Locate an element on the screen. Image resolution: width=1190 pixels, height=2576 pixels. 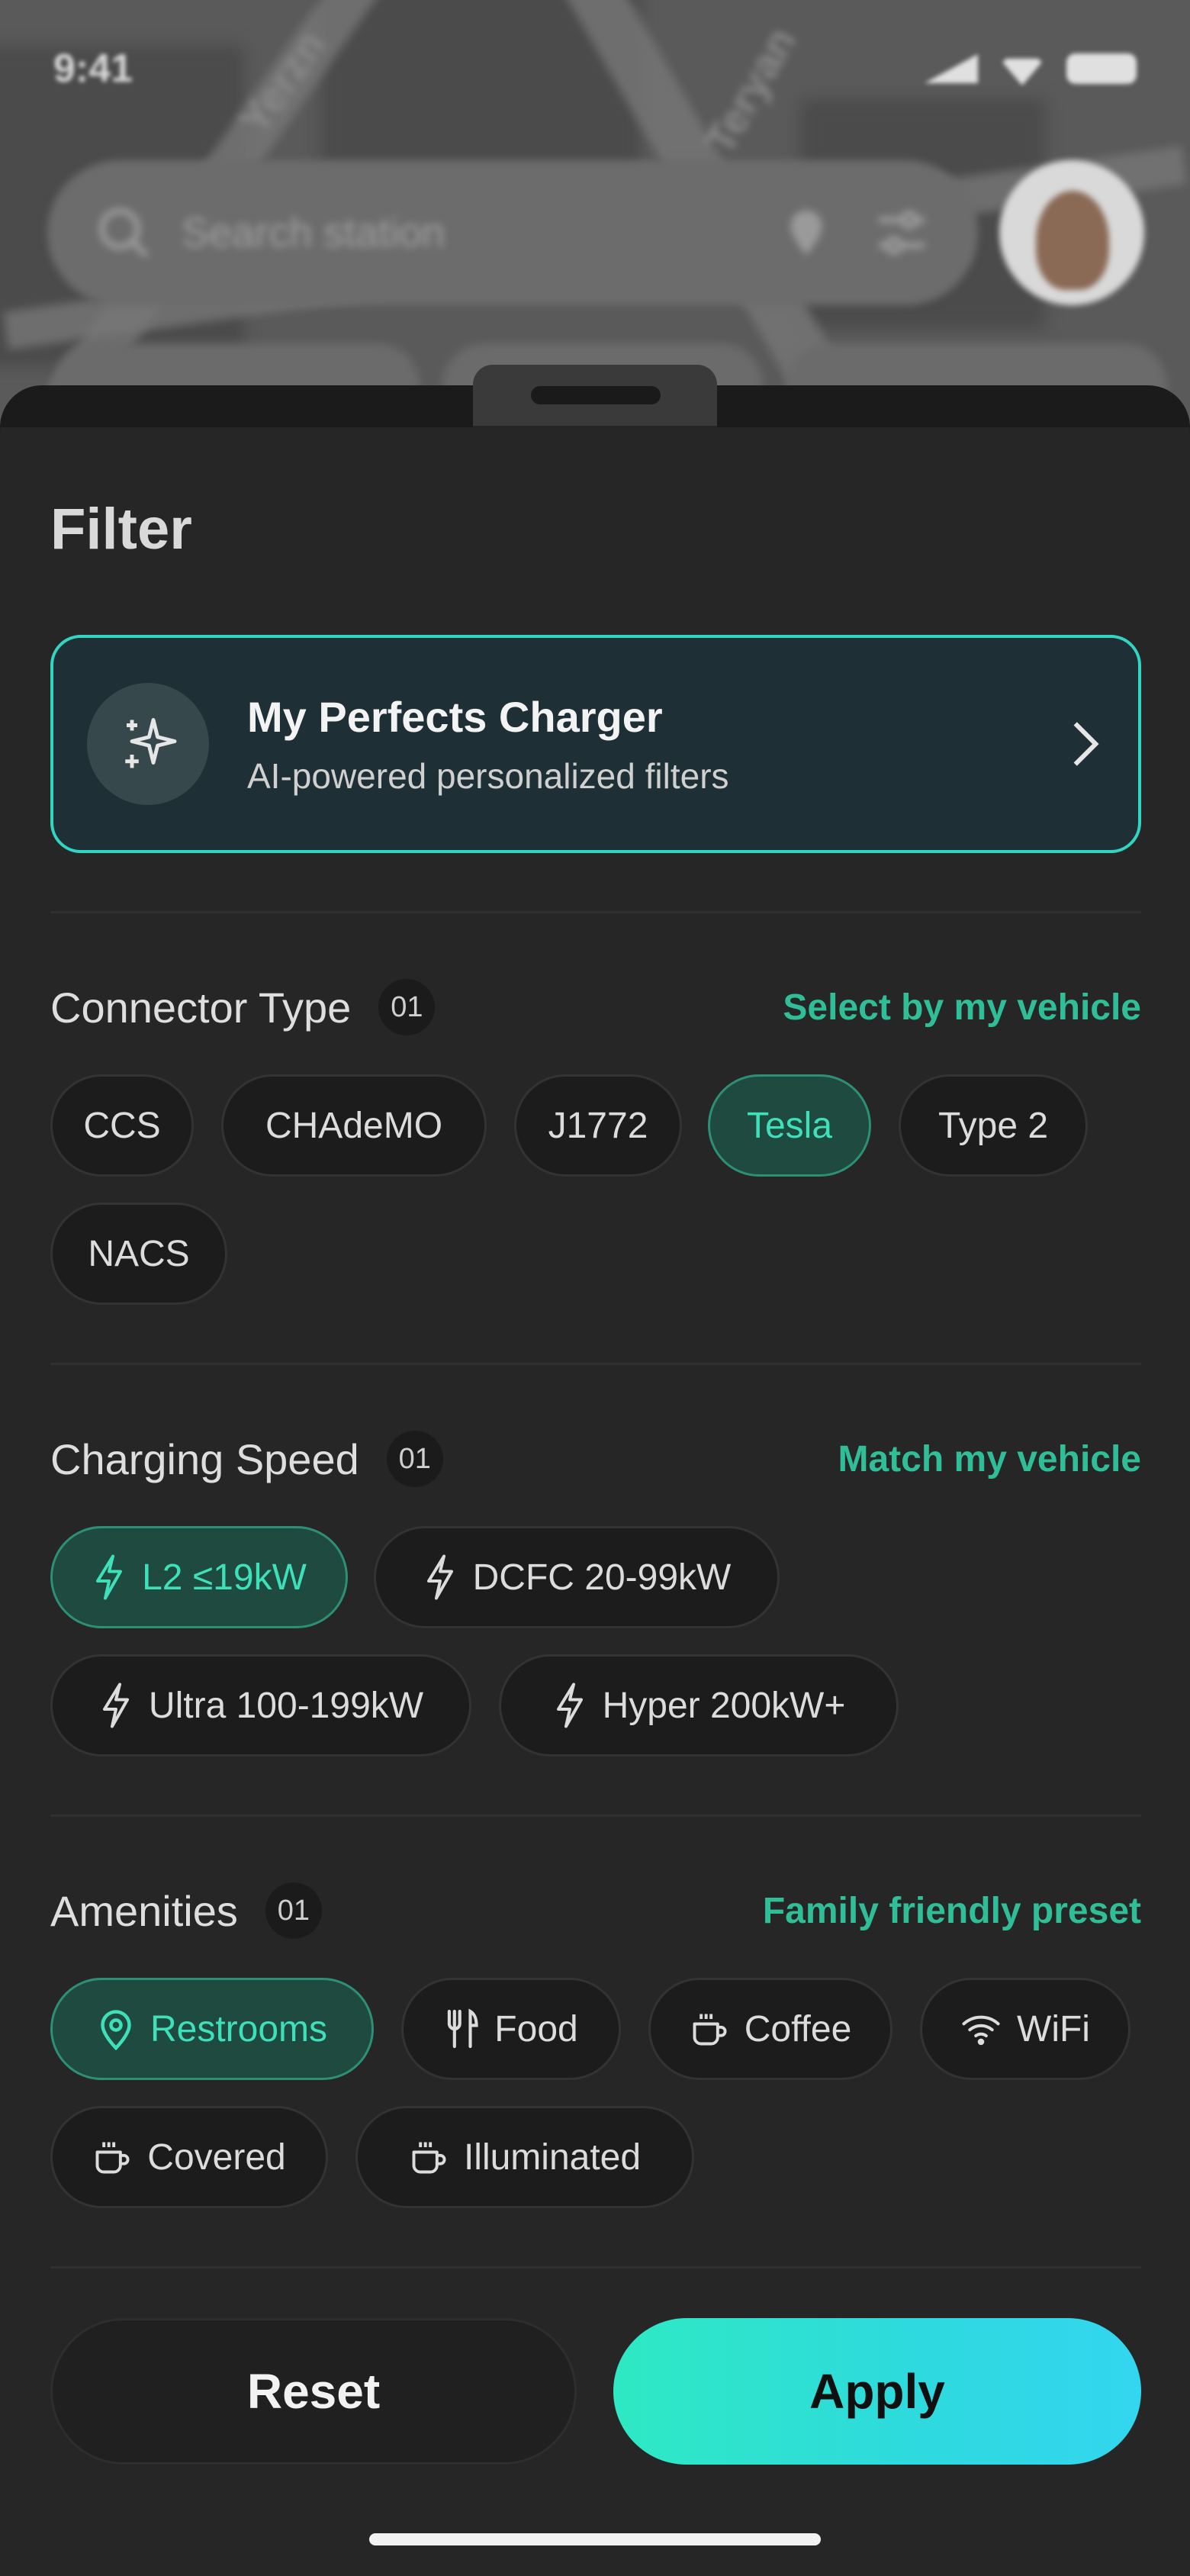
chip-label: CHAdeMO is located at coordinates (354, 1125).